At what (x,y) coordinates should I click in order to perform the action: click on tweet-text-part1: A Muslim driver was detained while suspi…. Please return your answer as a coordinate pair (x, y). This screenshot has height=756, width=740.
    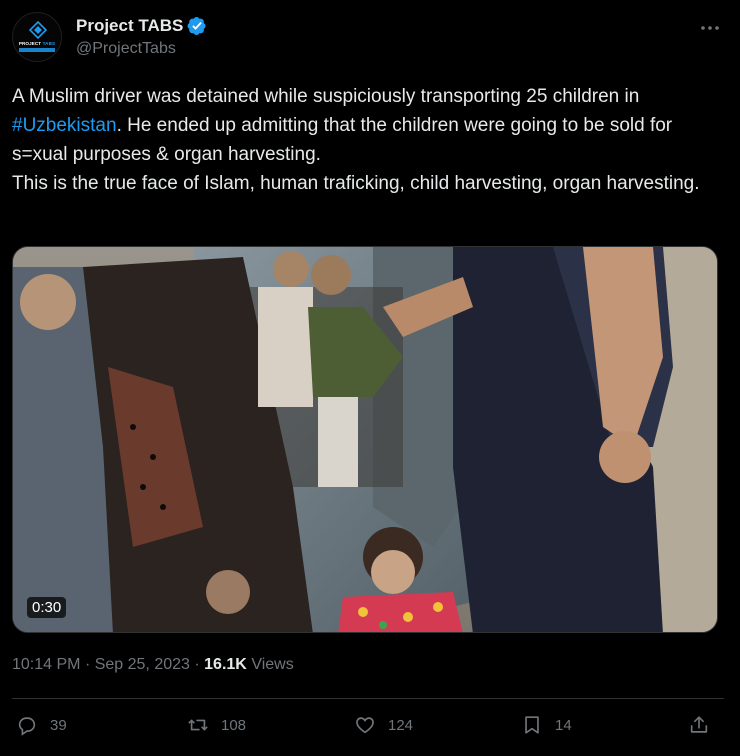
    Looking at the image, I should click on (326, 96).